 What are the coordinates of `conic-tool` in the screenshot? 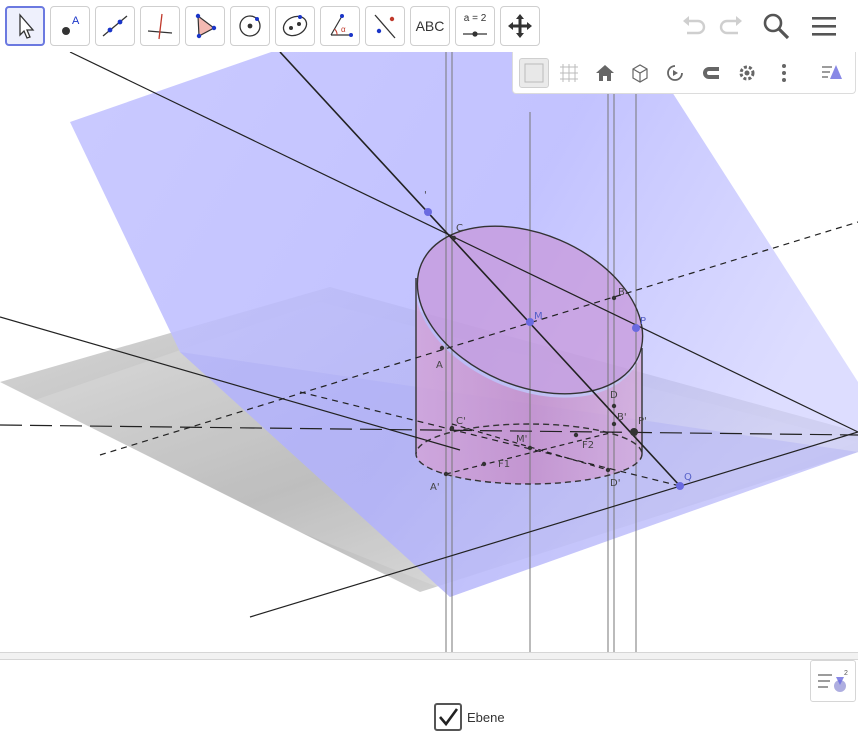 It's located at (295, 26).